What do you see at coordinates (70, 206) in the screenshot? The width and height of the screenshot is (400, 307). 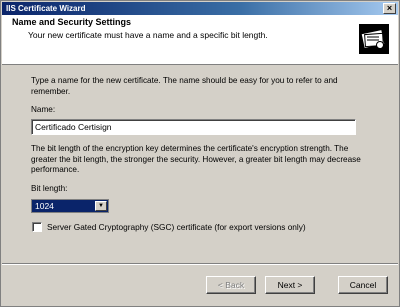 I see `bit-length-select: 1024 ▼` at bounding box center [70, 206].